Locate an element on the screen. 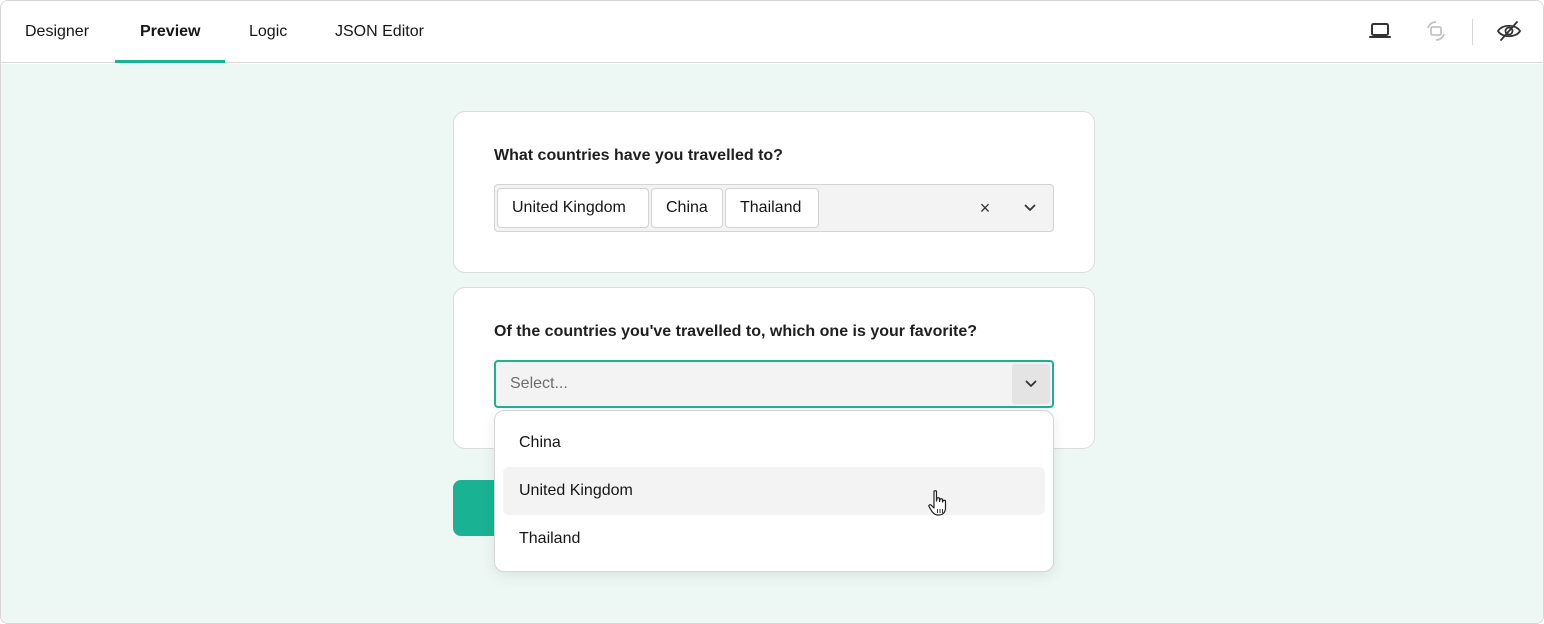  tab-preview: Preview is located at coordinates (170, 32).